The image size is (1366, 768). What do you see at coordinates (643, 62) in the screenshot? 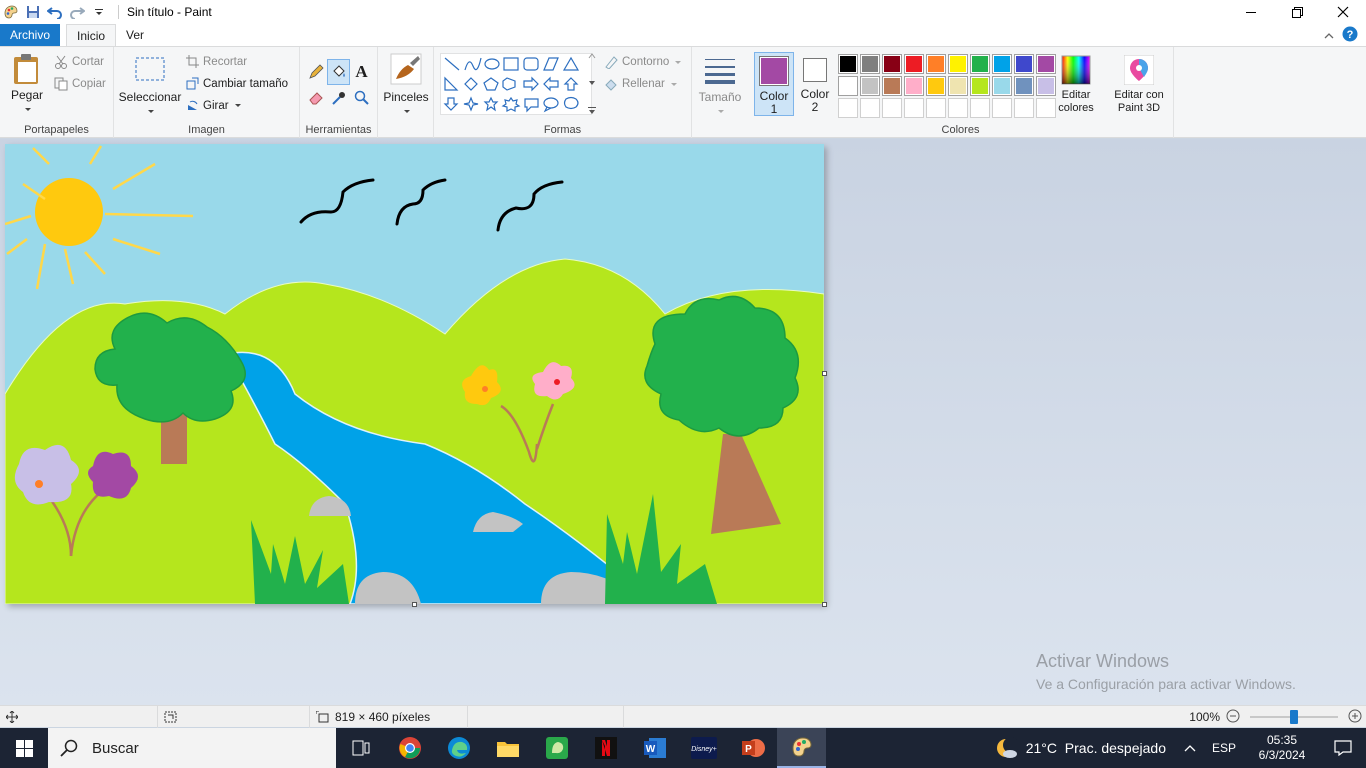
I see `outline-button: Contorno` at bounding box center [643, 62].